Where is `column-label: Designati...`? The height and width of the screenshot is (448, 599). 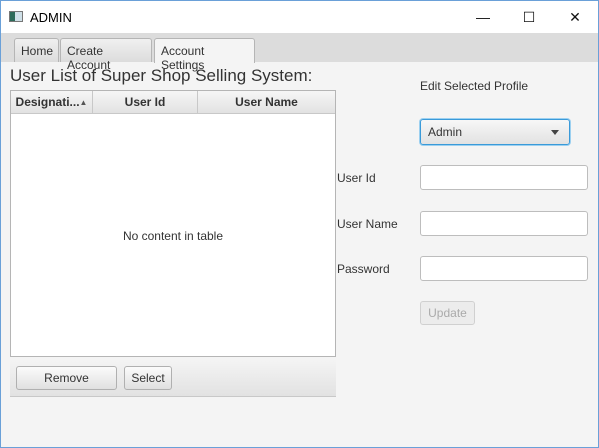
column-label: Designati... is located at coordinates (47, 102).